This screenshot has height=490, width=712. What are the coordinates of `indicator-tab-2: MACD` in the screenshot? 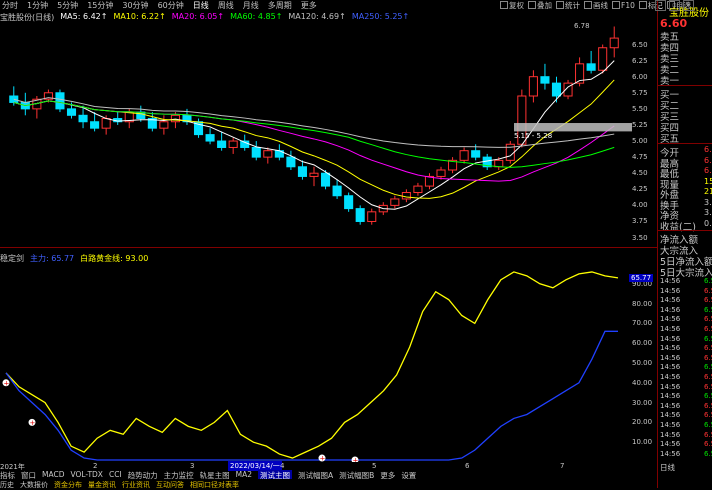 It's located at (53, 474).